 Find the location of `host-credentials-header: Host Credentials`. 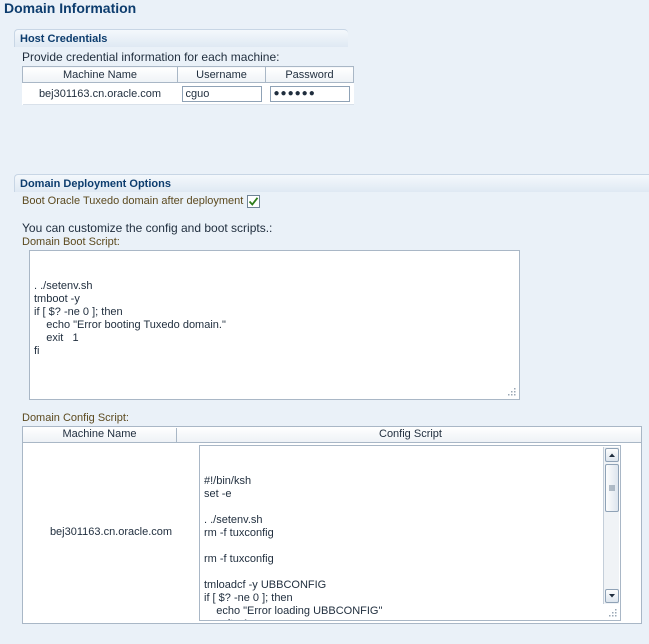

host-credentials-header: Host Credentials is located at coordinates (181, 38).